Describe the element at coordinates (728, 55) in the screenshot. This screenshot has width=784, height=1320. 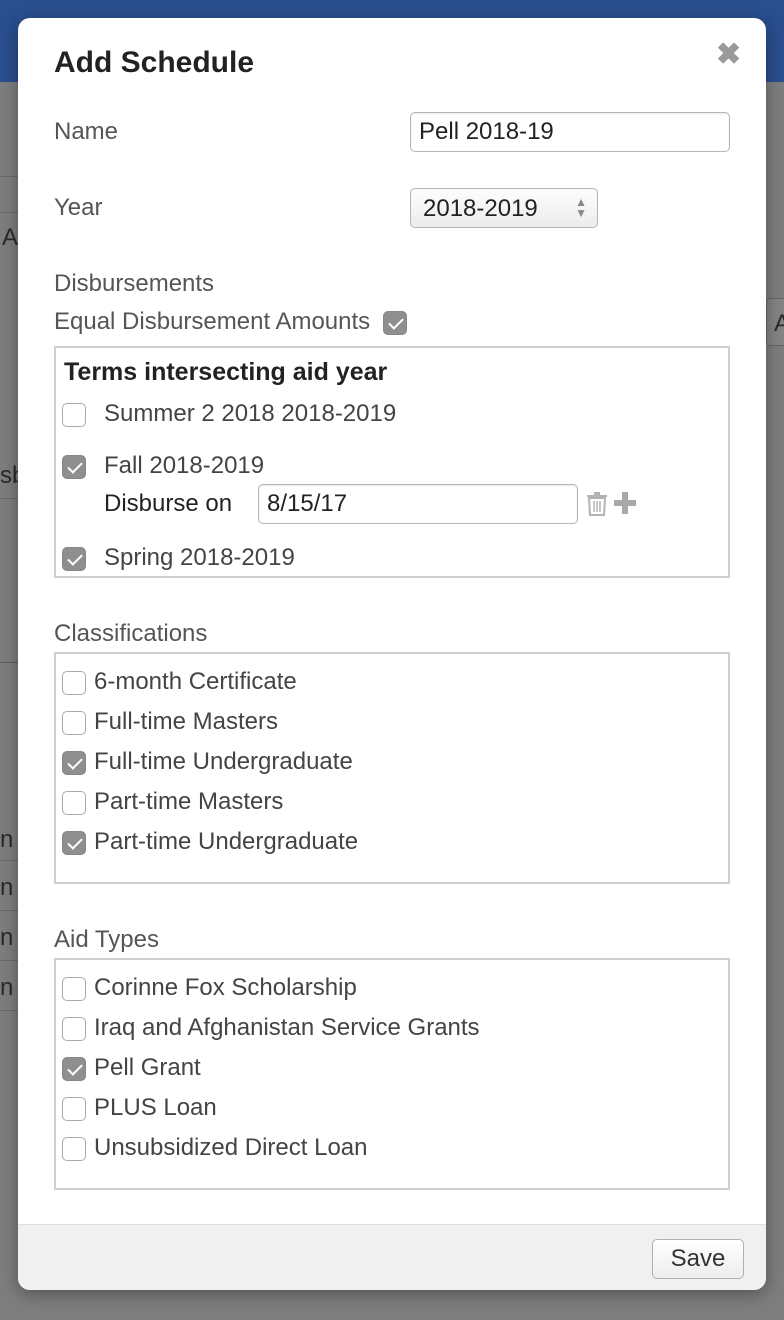
I see `close-icon: ✖` at that location.